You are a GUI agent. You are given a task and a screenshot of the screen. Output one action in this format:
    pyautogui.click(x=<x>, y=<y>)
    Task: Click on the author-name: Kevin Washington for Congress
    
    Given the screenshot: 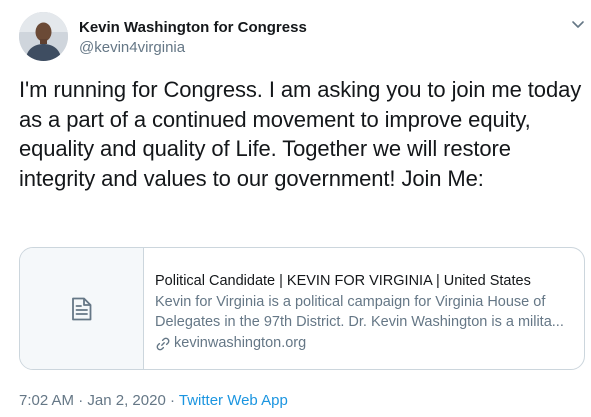 What is the action you would take?
    pyautogui.click(x=193, y=27)
    